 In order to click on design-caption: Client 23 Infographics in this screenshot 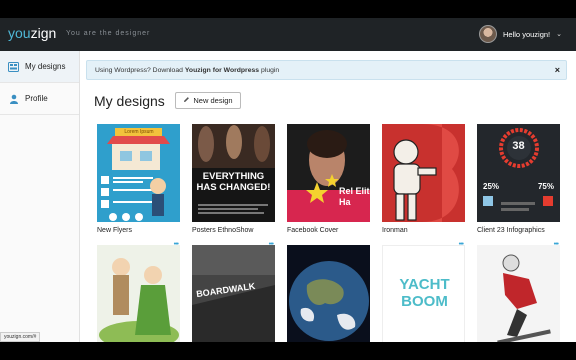, I will do `click(511, 230)`.